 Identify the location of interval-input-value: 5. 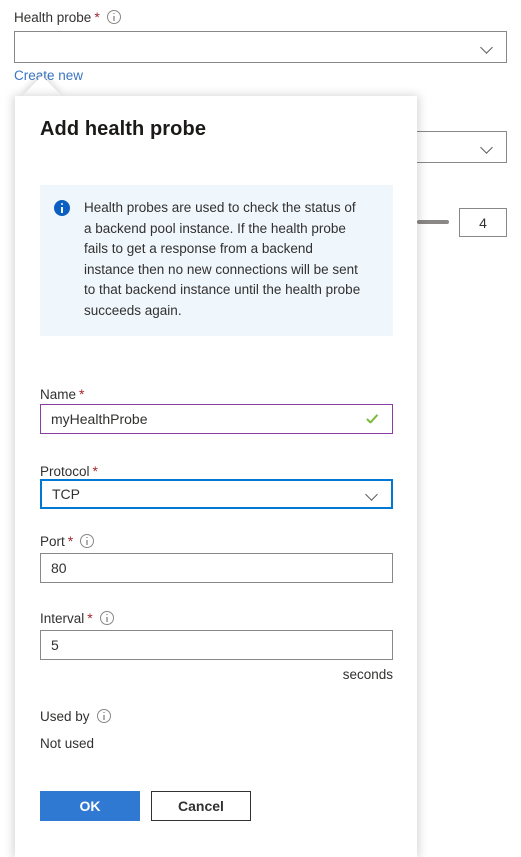
(55, 645).